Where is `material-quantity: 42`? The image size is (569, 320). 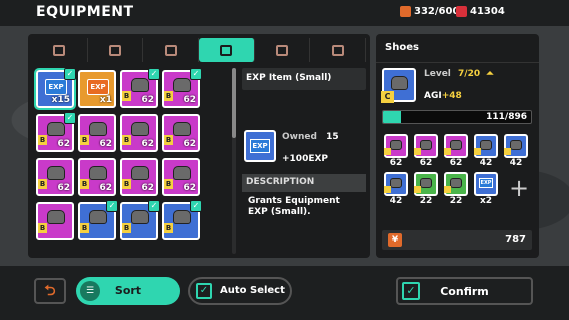 material-quantity: 42 is located at coordinates (516, 163).